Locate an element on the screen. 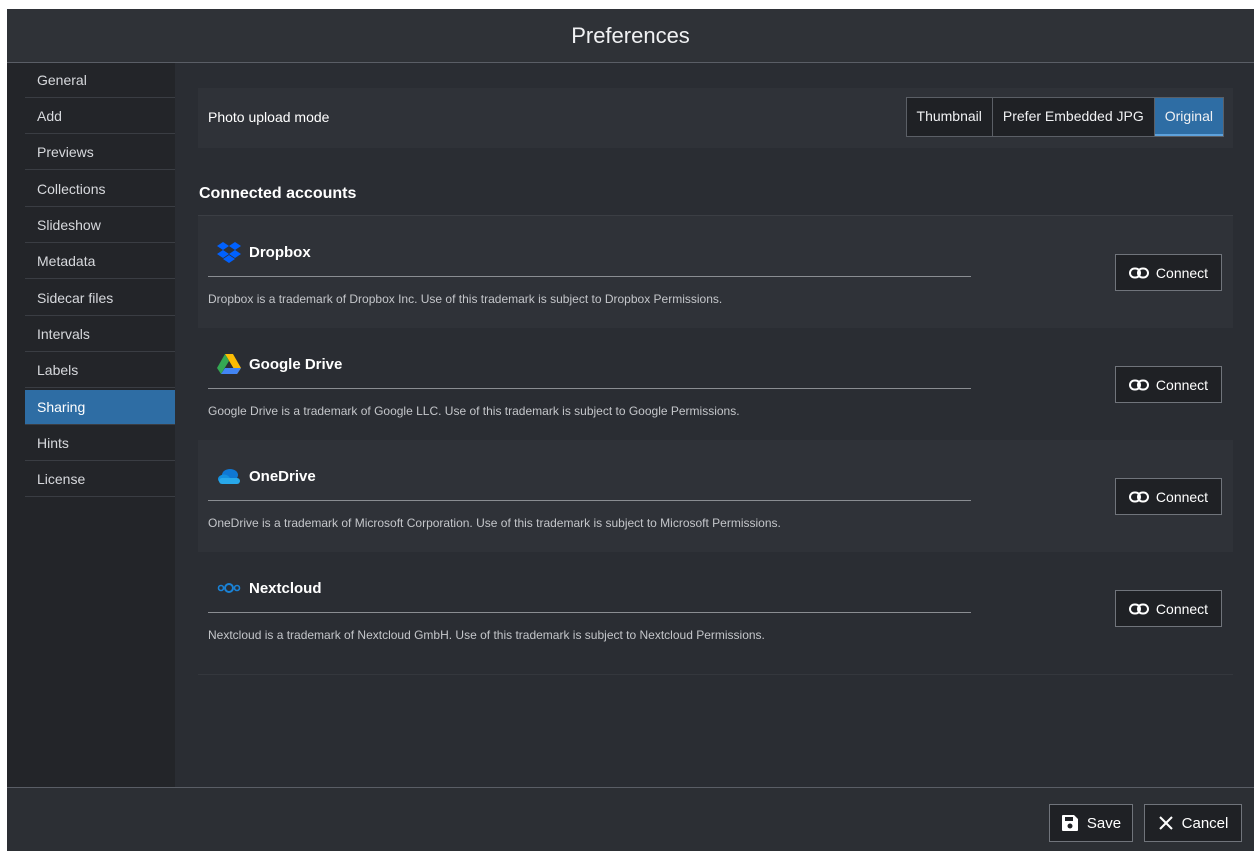 Image resolution: width=1255 pixels, height=851 pixels. photo-upload-mode-selector: Thumbnail Prefer Embedded JPG Original is located at coordinates (1064, 117).